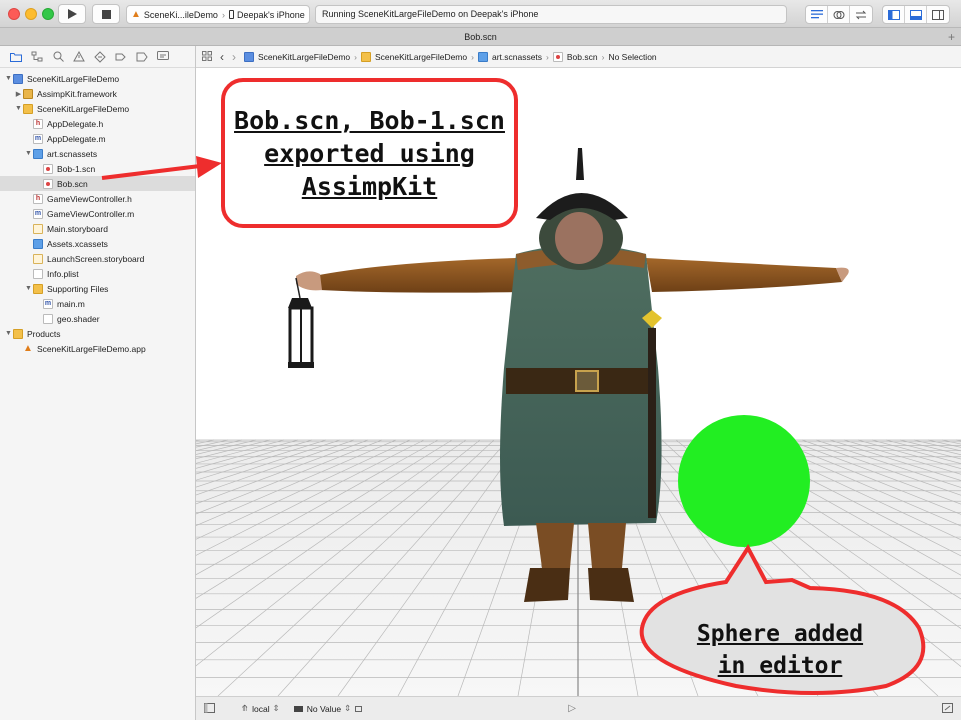  I want to click on toggle-navigator-button, so click(894, 14).